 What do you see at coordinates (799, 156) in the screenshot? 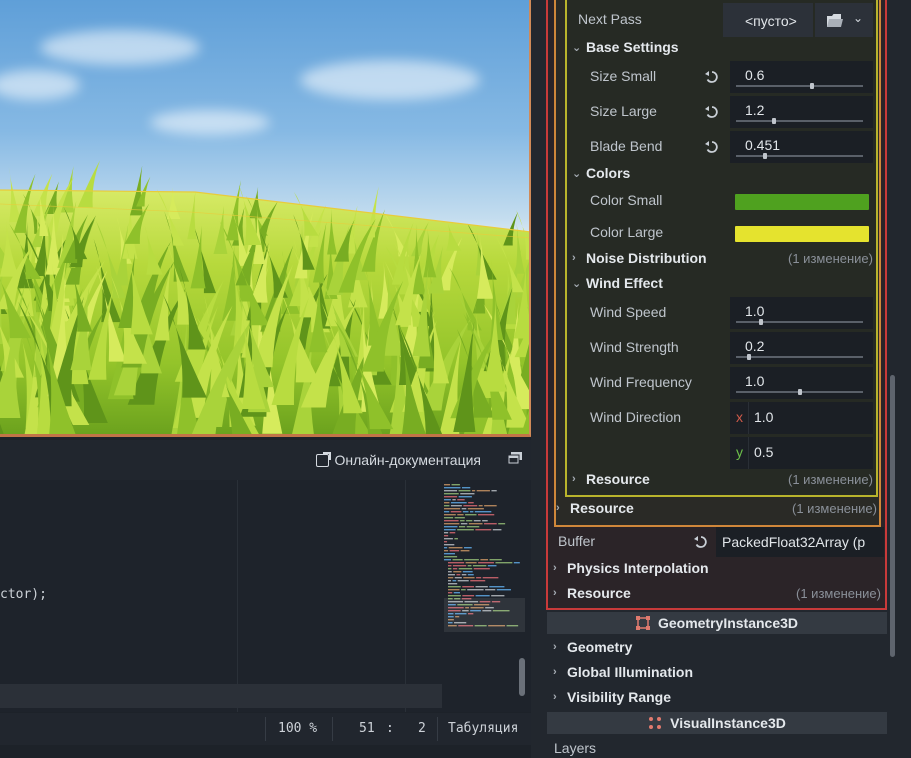
I see `blade-bend-slider` at bounding box center [799, 156].